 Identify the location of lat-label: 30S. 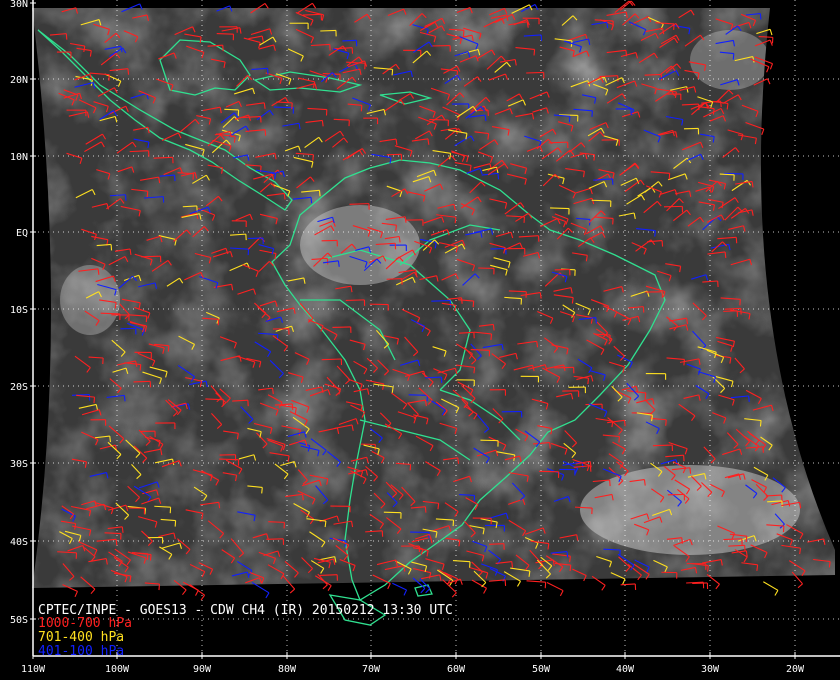
(19, 464).